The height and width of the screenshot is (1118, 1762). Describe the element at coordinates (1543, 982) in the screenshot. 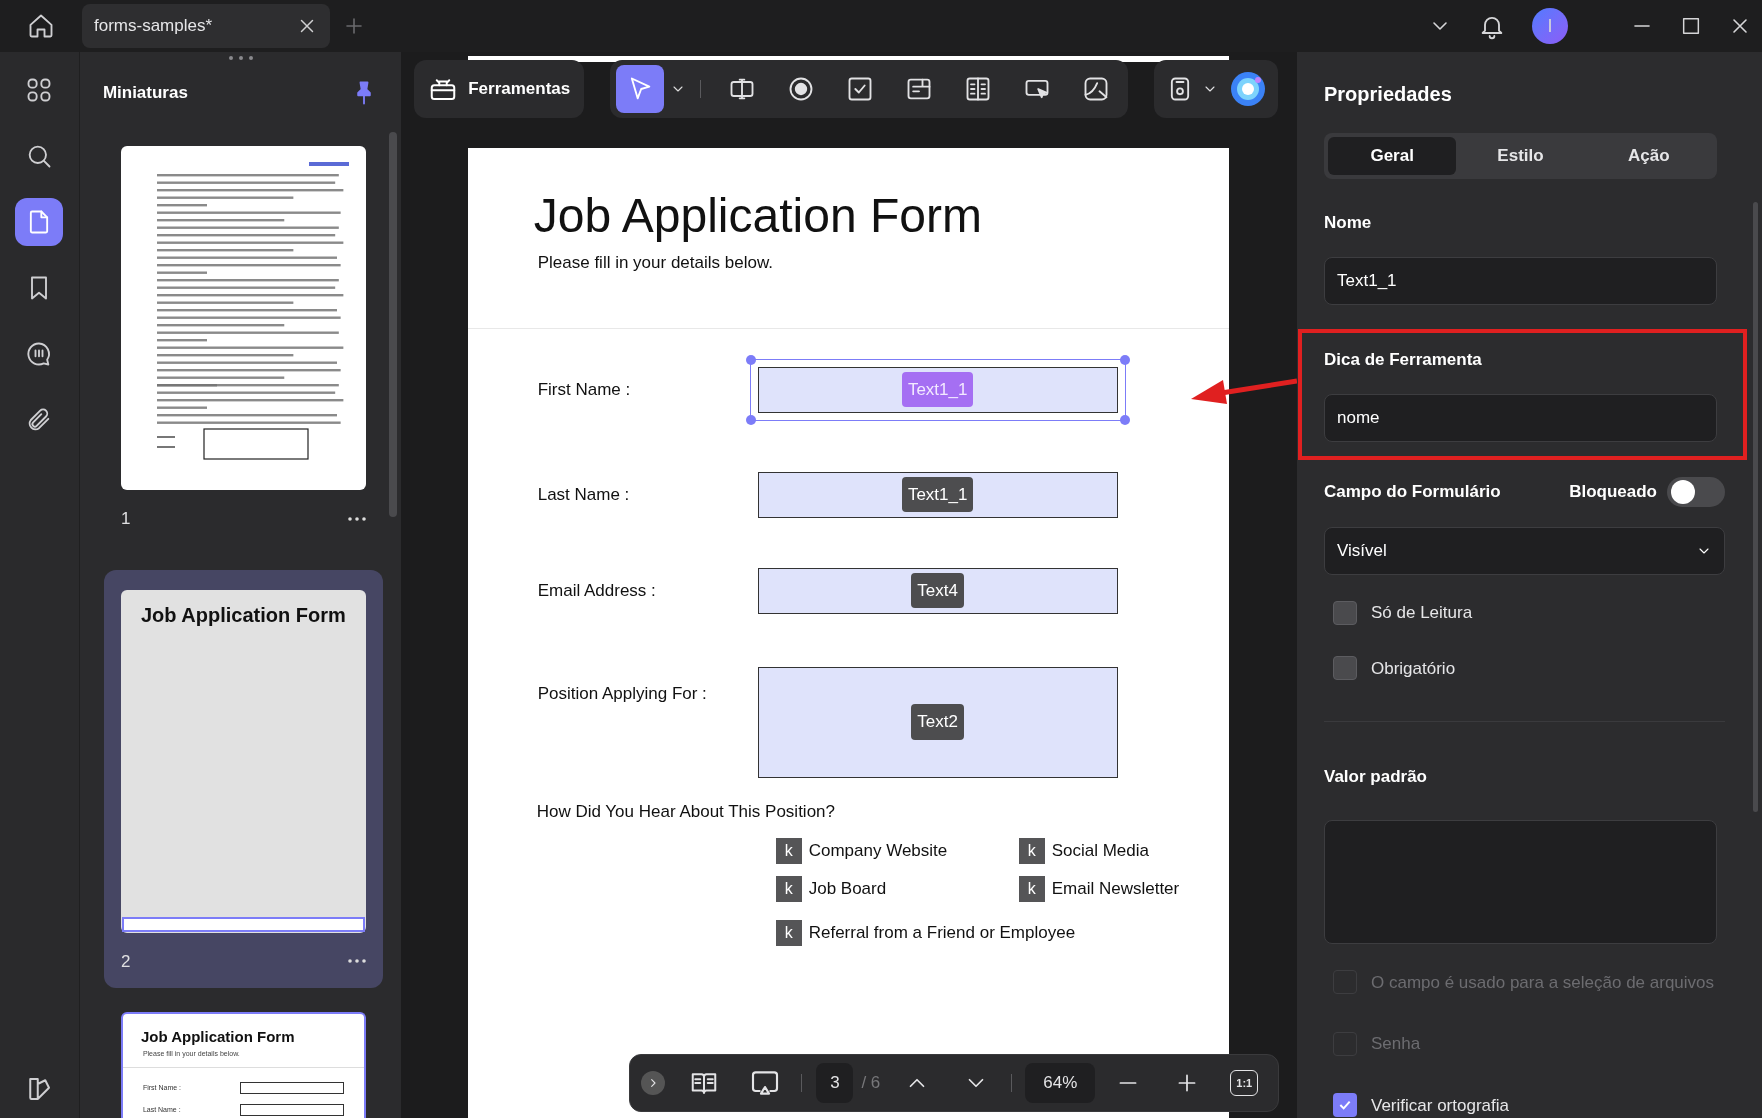

I see `checkbox-label: O campo é usado para a seleção de arquivos` at that location.